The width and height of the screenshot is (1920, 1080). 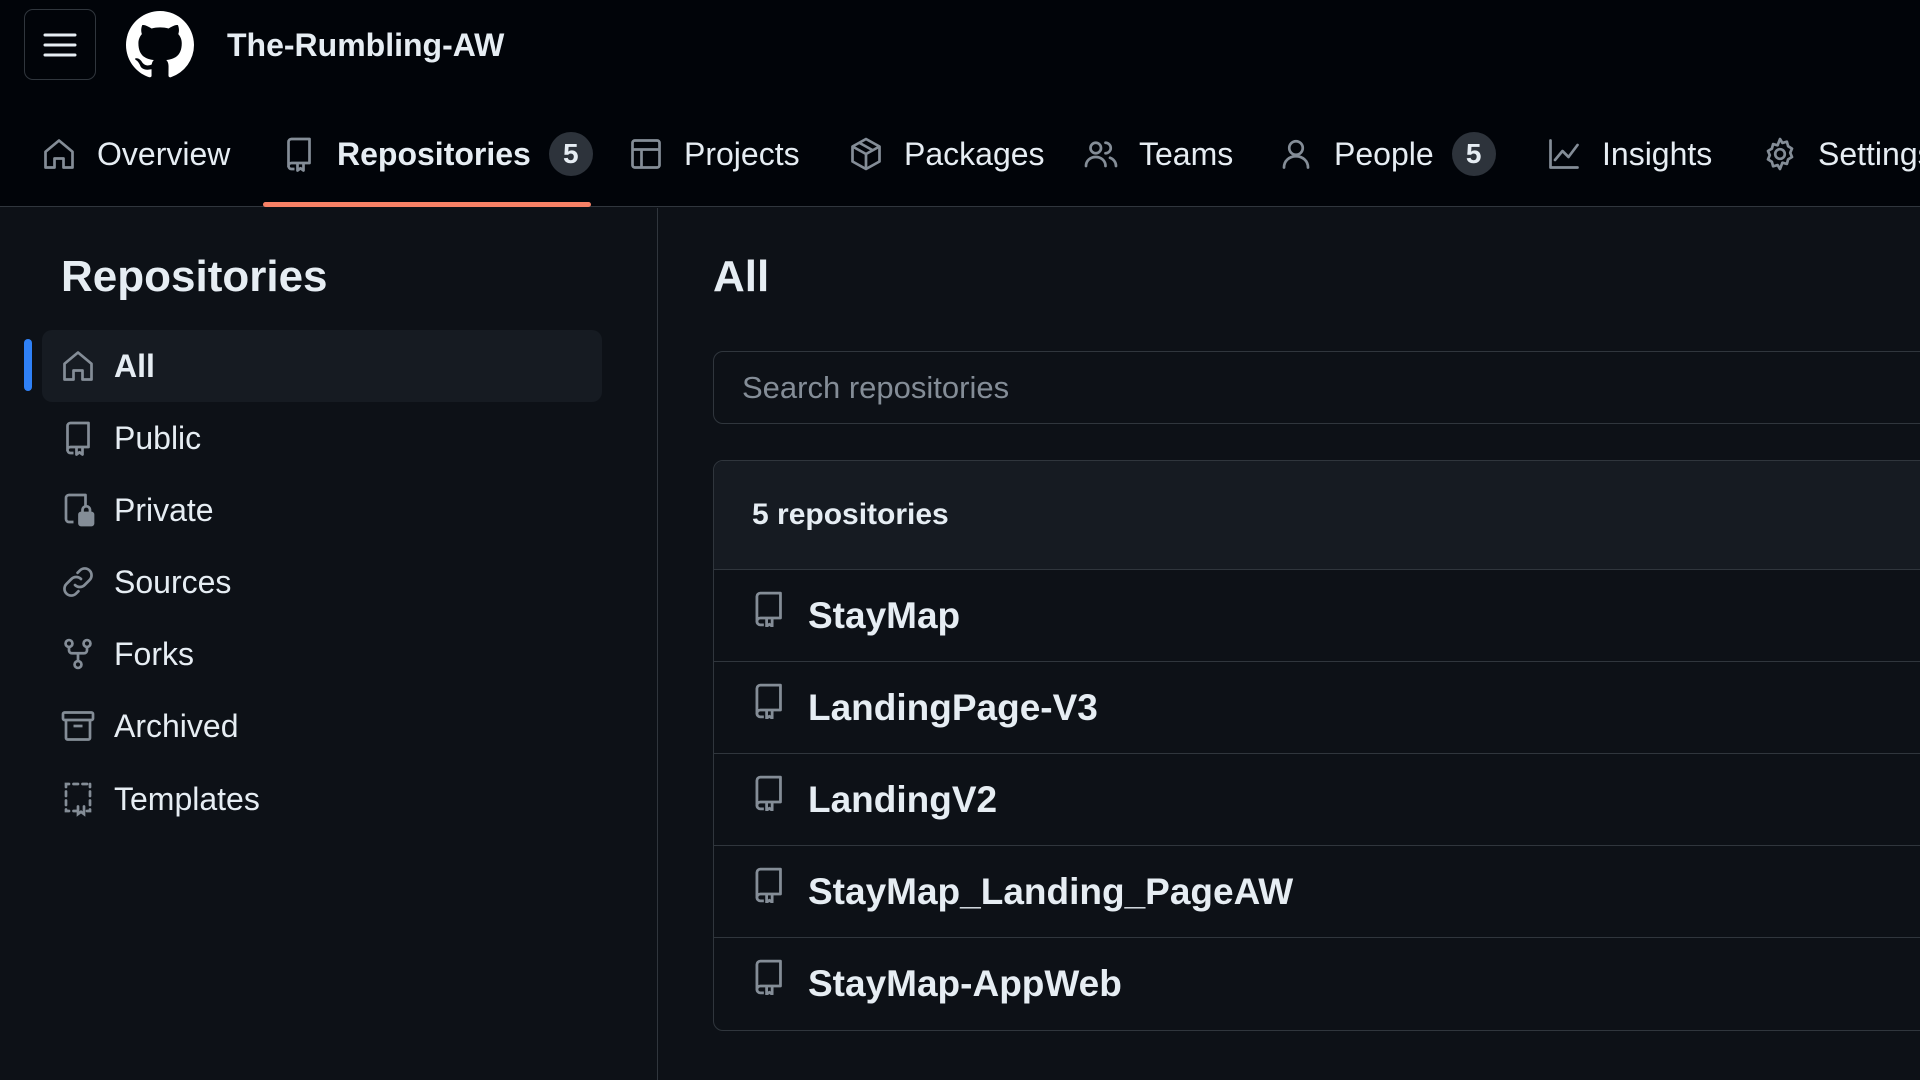 I want to click on tab-label: People, so click(x=1384, y=153).